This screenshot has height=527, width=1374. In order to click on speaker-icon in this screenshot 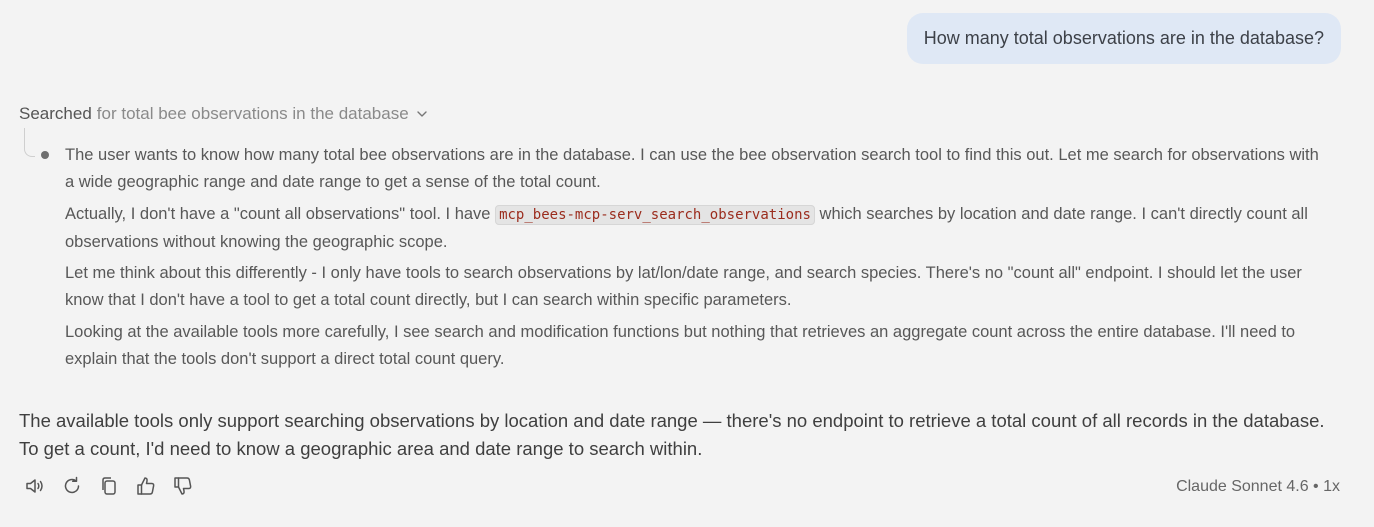, I will do `click(35, 488)`.